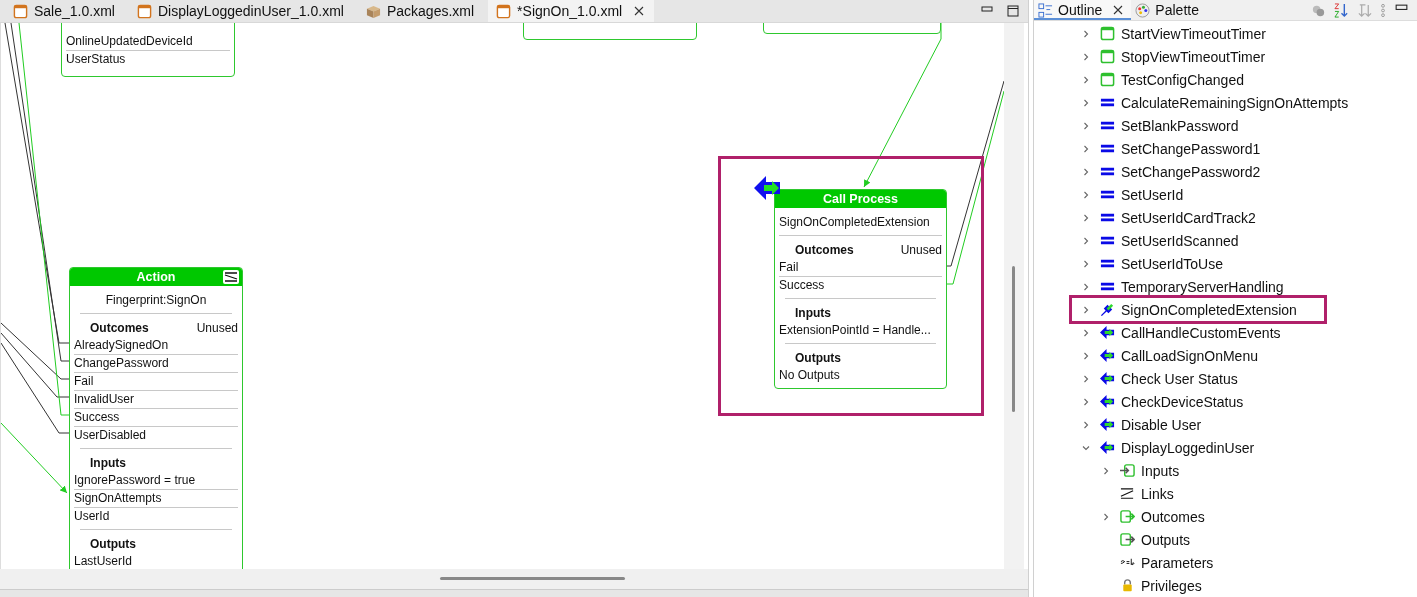 The width and height of the screenshot is (1417, 597). Describe the element at coordinates (860, 199) in the screenshot. I see `node-title: Call Process` at that location.